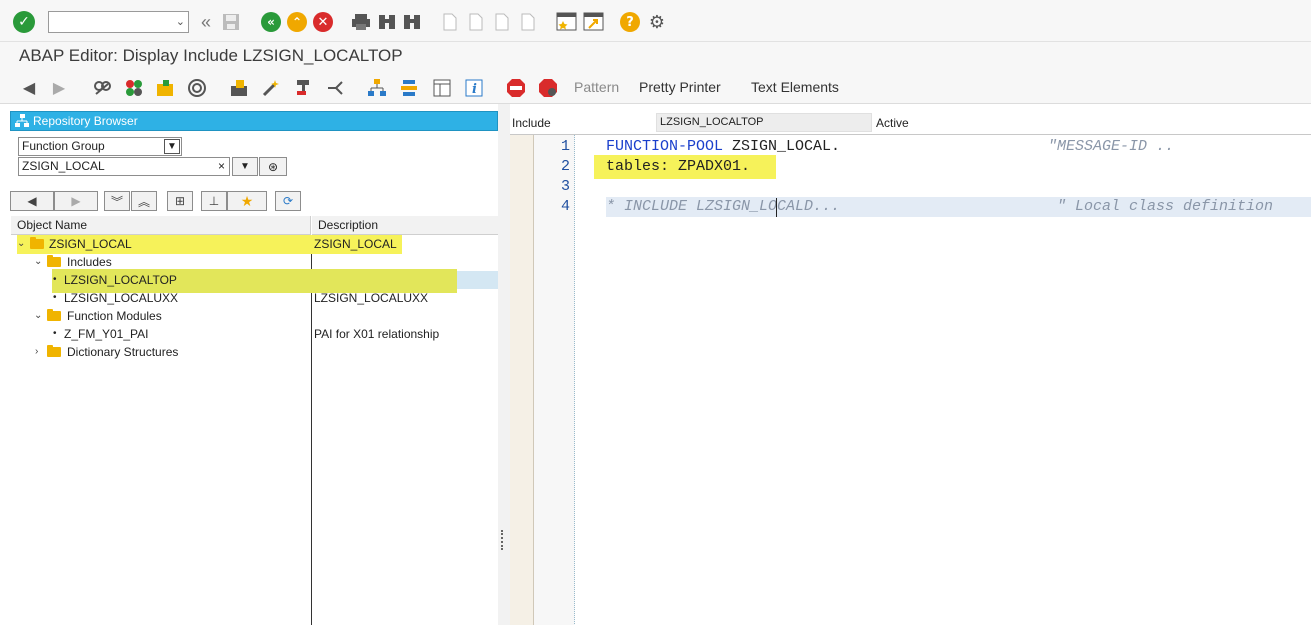  Describe the element at coordinates (273, 166) in the screenshot. I see `display-button: ⊛` at that location.